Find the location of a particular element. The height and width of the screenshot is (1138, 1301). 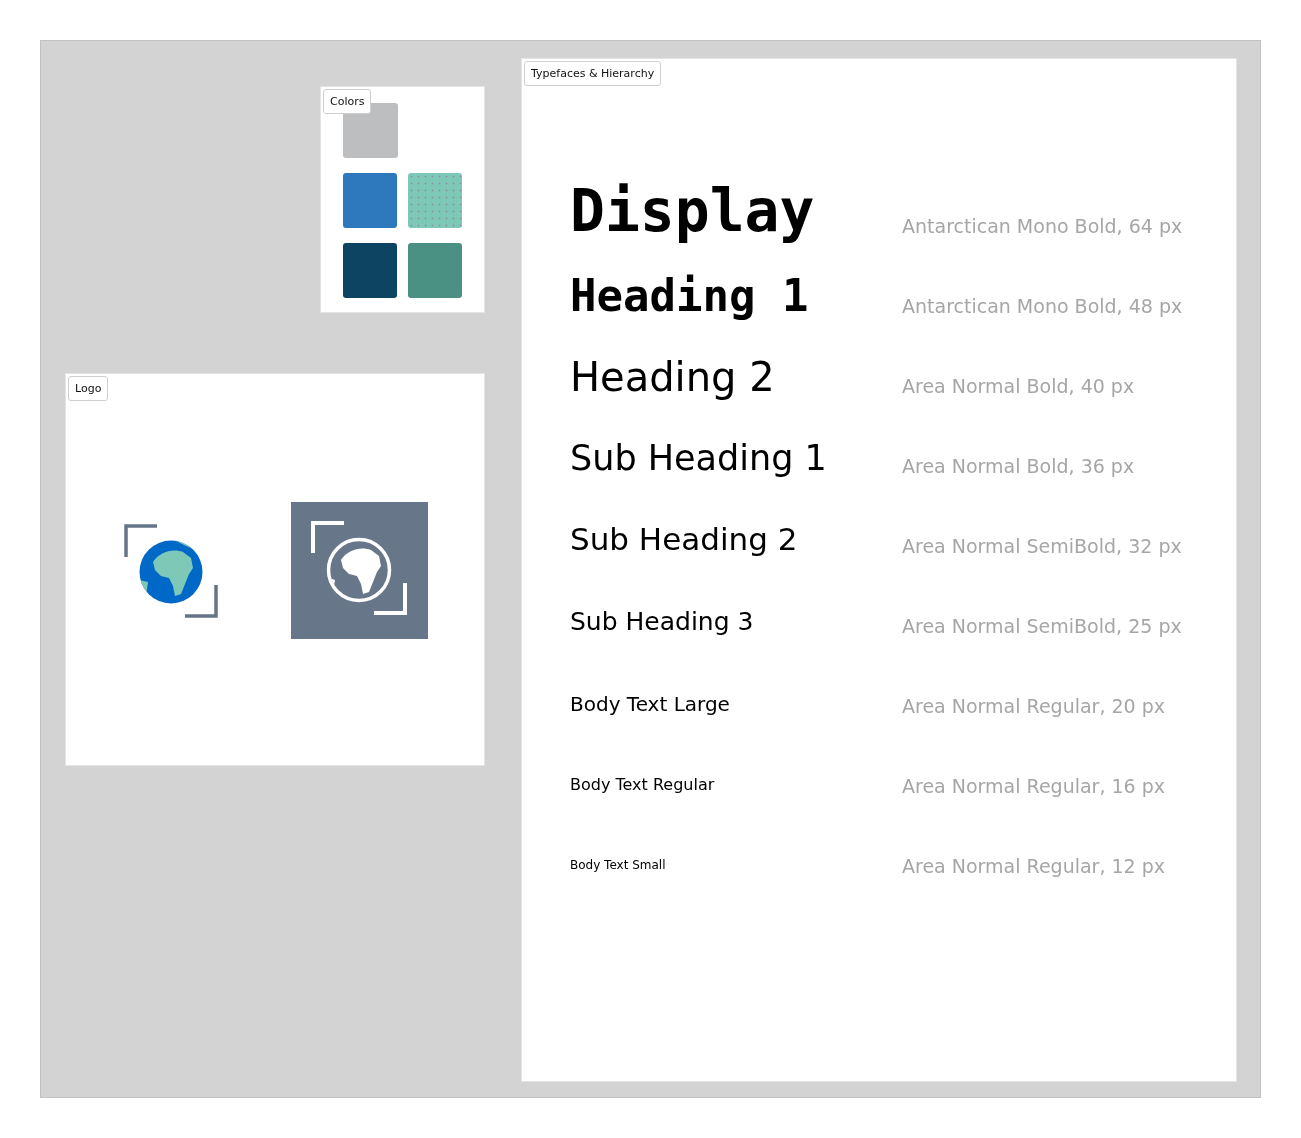

type-spec: Area Normal SemiBold, 32 px is located at coordinates (1042, 546).